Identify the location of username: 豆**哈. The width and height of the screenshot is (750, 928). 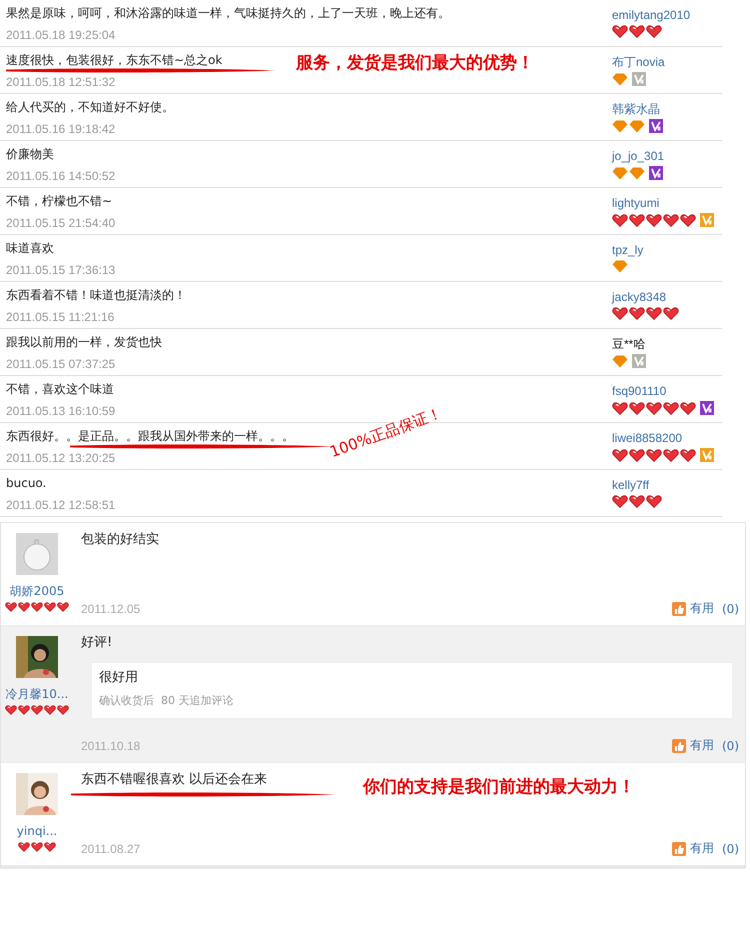
(629, 344).